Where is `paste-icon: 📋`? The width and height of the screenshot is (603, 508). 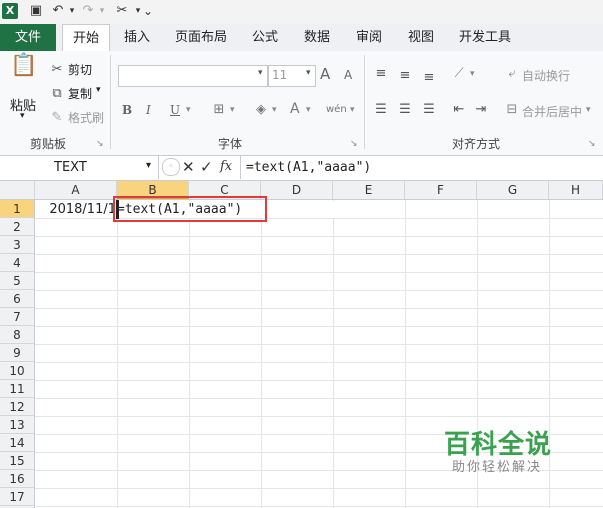 paste-icon: 📋 is located at coordinates (23, 71).